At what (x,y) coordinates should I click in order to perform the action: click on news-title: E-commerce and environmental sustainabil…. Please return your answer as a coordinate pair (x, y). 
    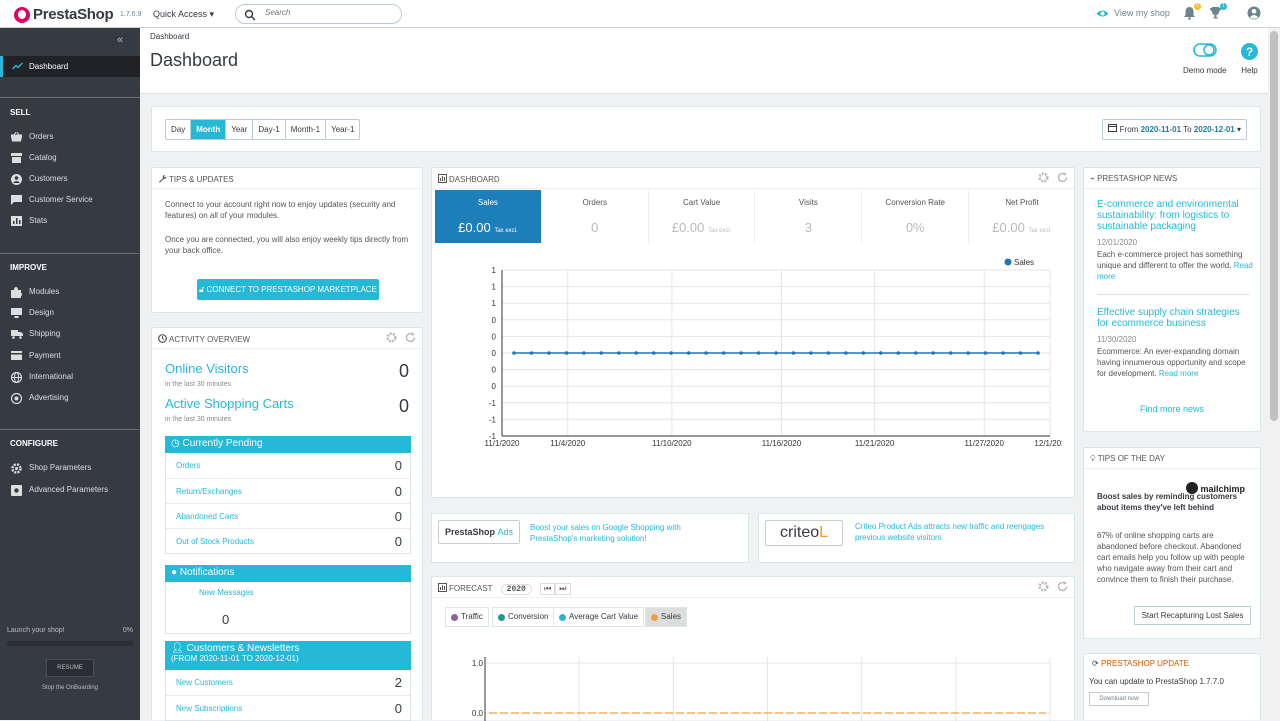
    Looking at the image, I should click on (1174, 215).